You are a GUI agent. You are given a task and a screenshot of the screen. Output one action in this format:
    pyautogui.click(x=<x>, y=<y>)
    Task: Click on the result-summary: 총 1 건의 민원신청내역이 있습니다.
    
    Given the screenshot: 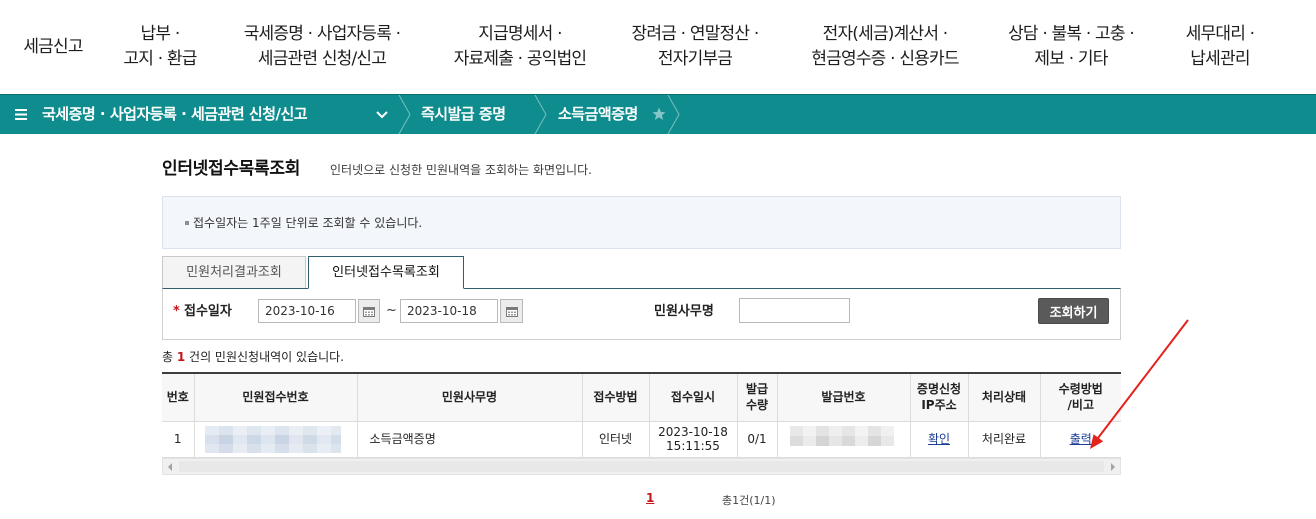 What is the action you would take?
    pyautogui.click(x=253, y=356)
    